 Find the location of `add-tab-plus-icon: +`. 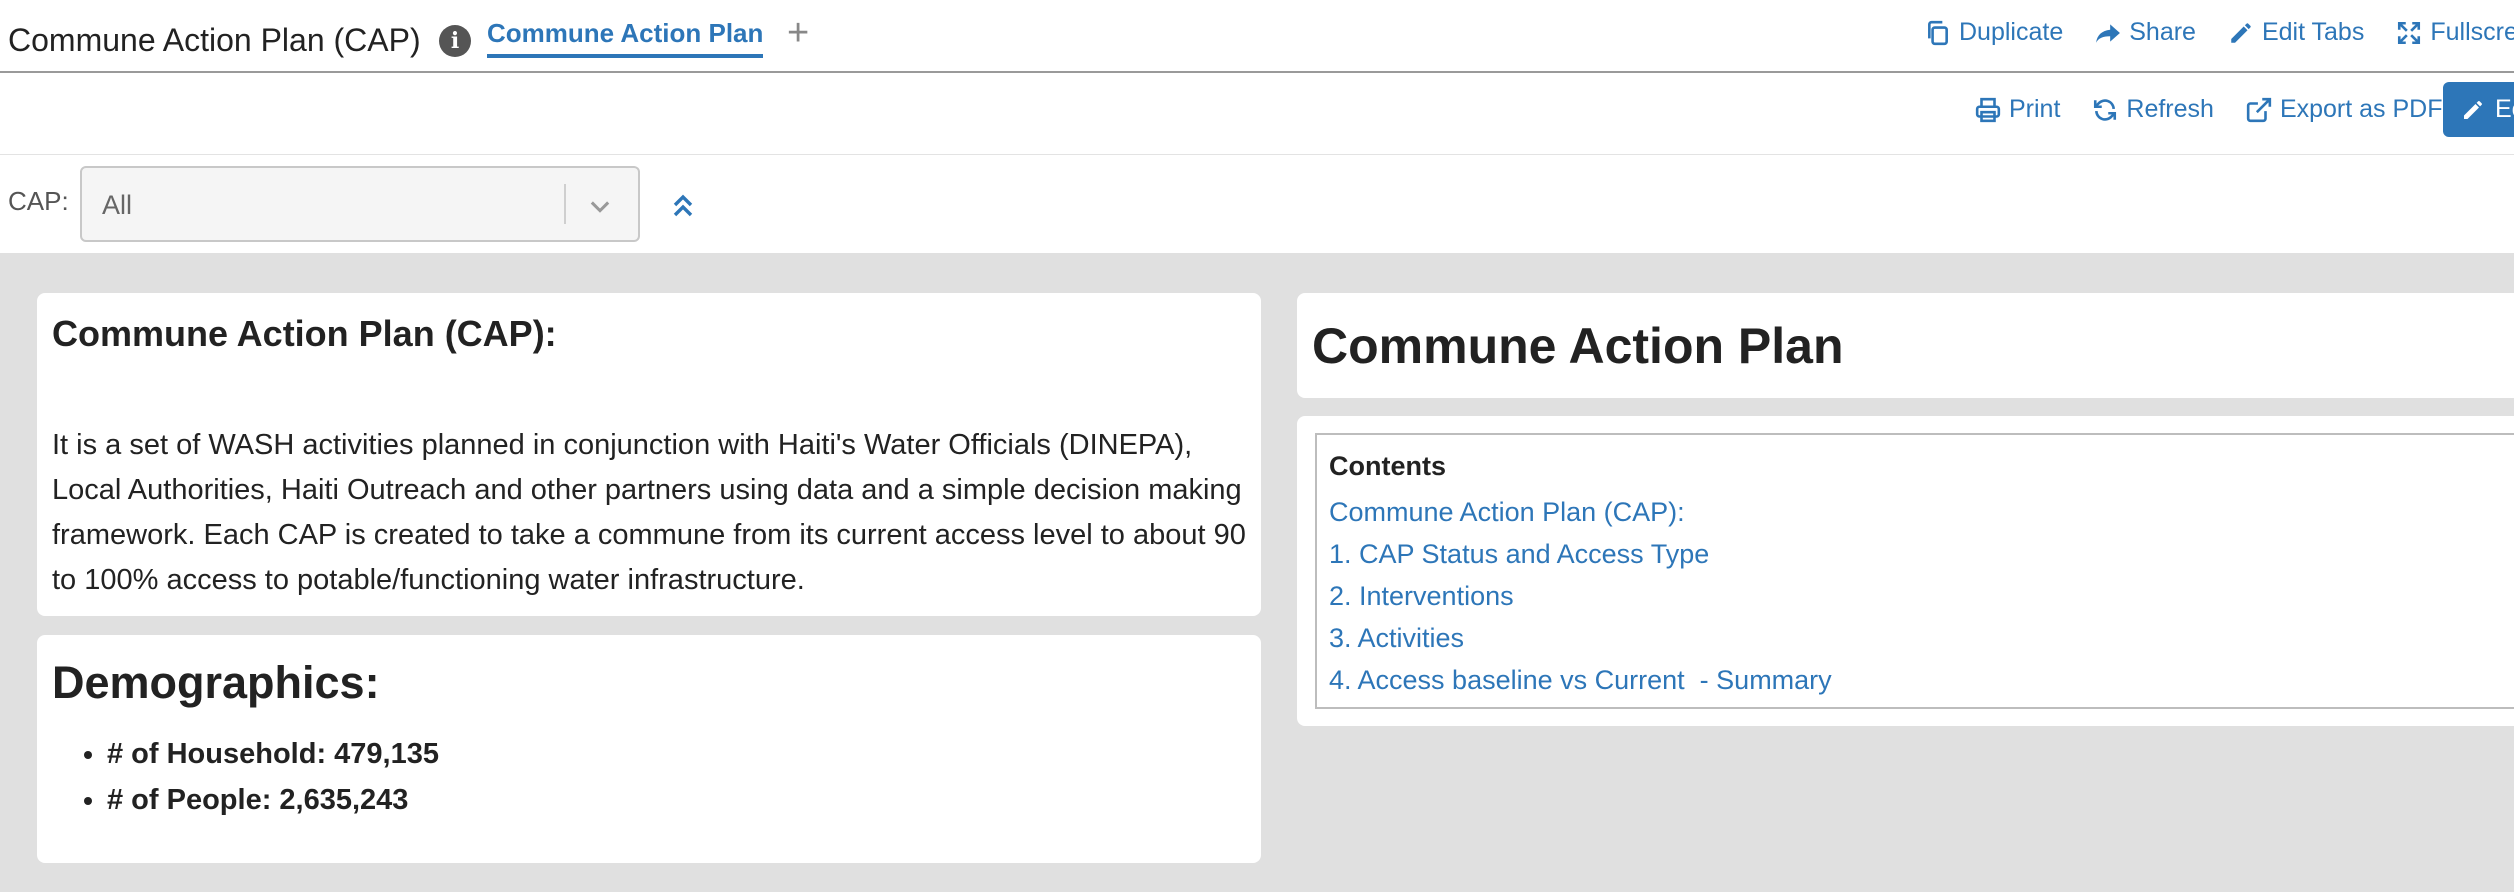

add-tab-plus-icon: + is located at coordinates (798, 33).